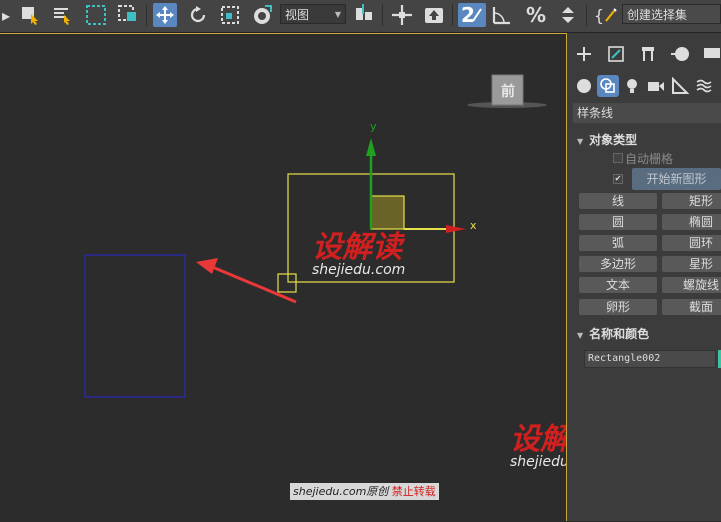 Image resolution: width=721 pixels, height=522 pixels. Describe the element at coordinates (297, 15) in the screenshot. I see `reference-coordinate-value: 视图` at that location.